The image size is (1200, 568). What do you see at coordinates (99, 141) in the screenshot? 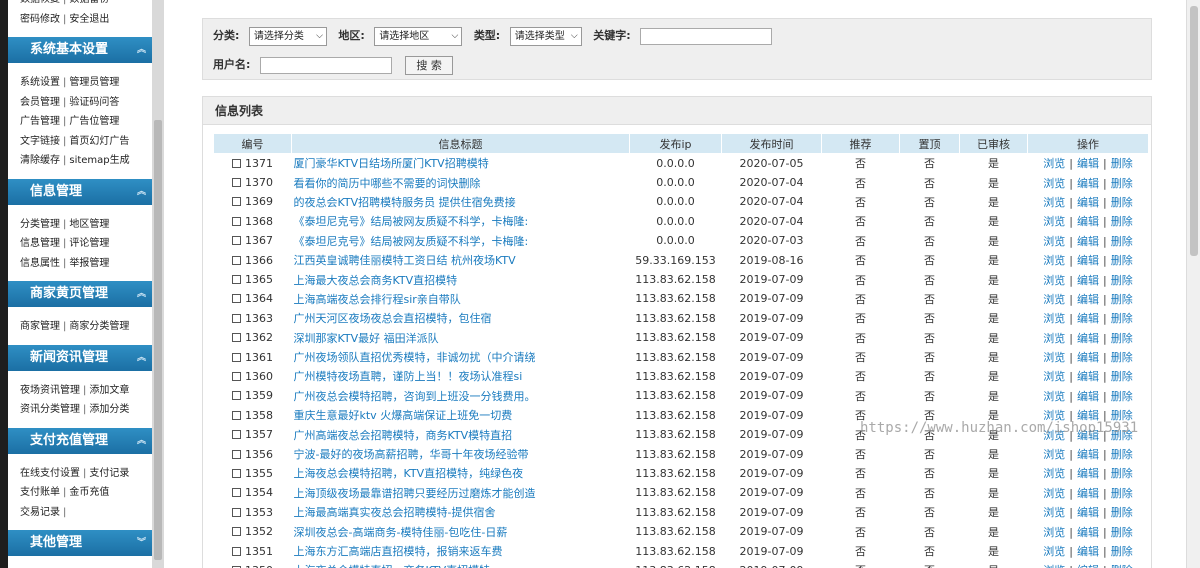
I see `sidebar-link: 首页幻灯广告` at bounding box center [99, 141].